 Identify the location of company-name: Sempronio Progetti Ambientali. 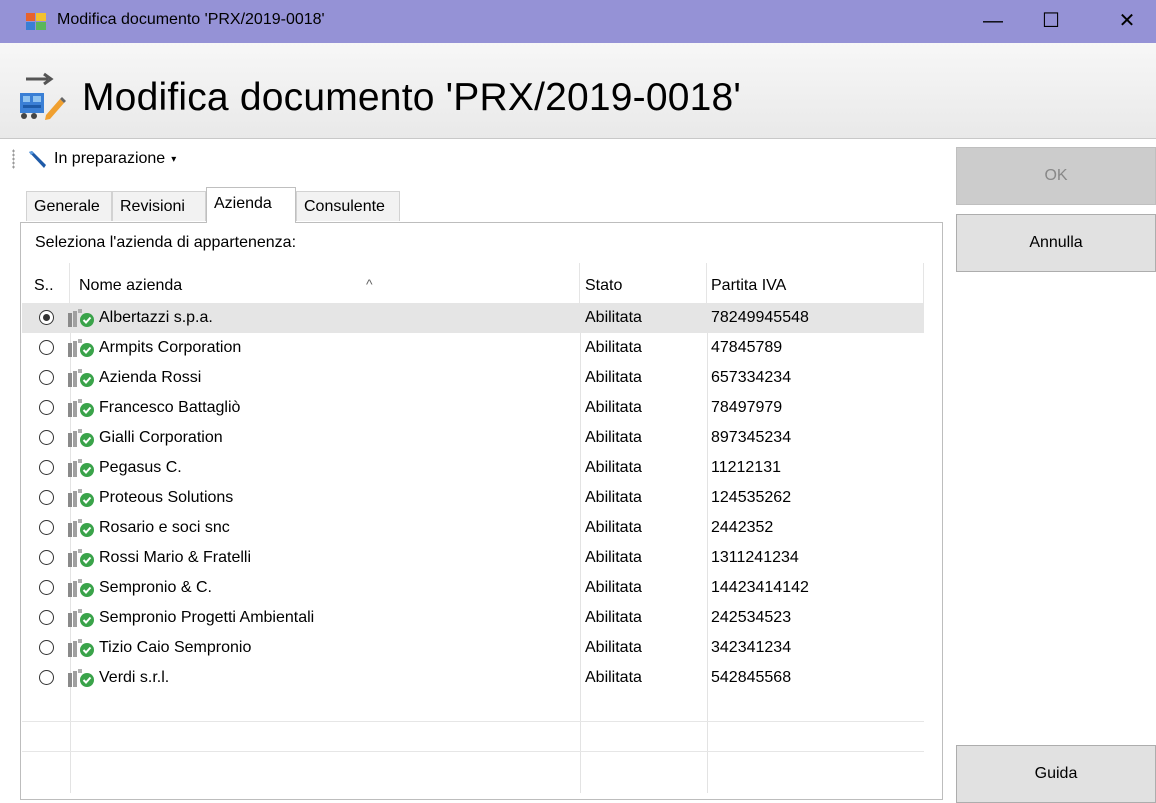
(207, 617).